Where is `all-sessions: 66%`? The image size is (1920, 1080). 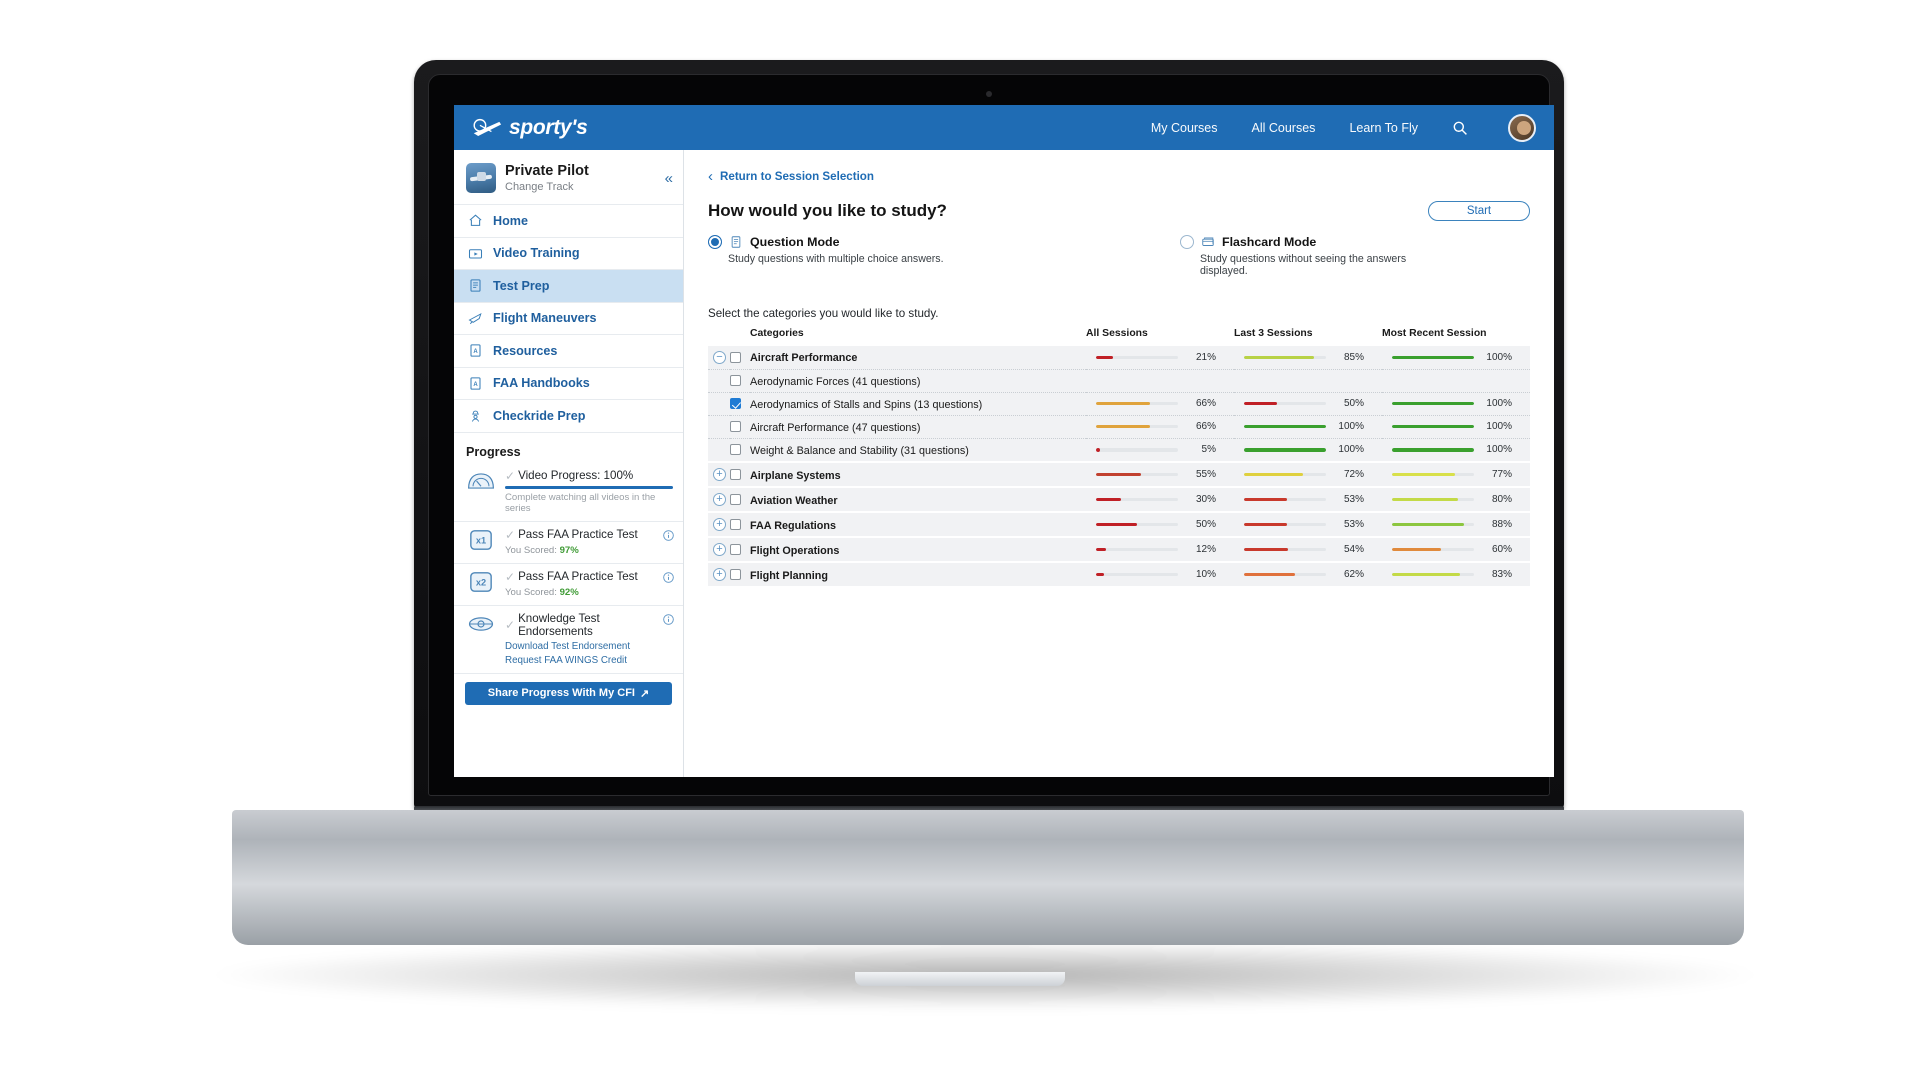 all-sessions: 66% is located at coordinates (1160, 426).